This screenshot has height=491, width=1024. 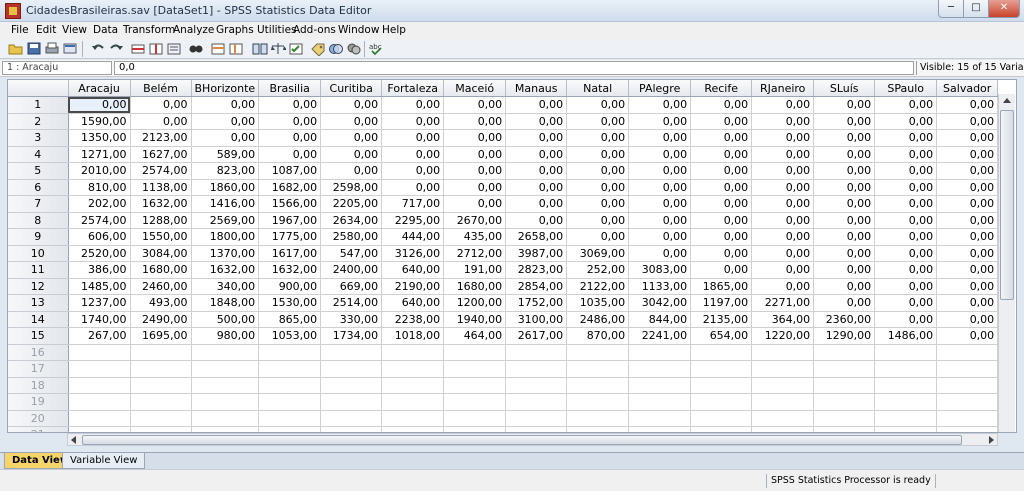 I want to click on data-cell: 2617,00, so click(x=536, y=336).